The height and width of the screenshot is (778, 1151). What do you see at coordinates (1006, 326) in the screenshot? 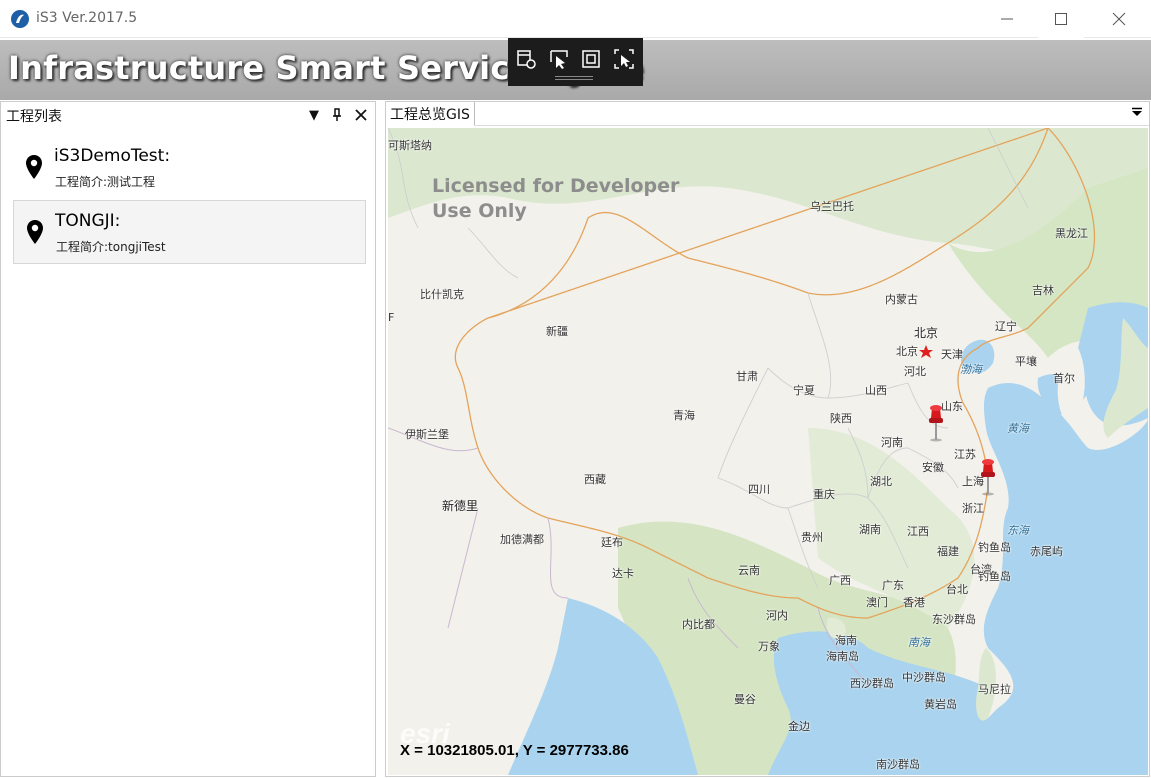
I see `map-label: 辽宁` at bounding box center [1006, 326].